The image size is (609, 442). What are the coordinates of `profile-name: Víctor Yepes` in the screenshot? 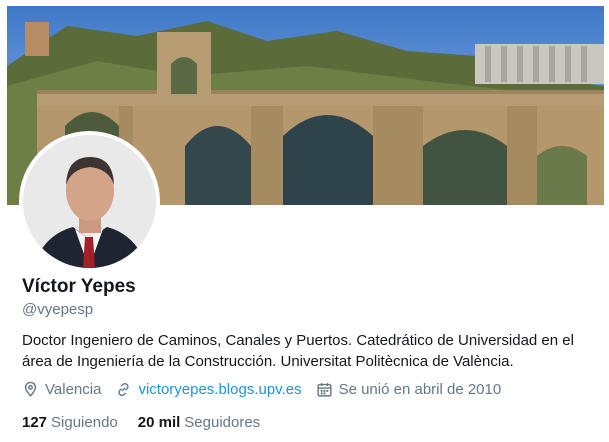 It's located at (79, 286).